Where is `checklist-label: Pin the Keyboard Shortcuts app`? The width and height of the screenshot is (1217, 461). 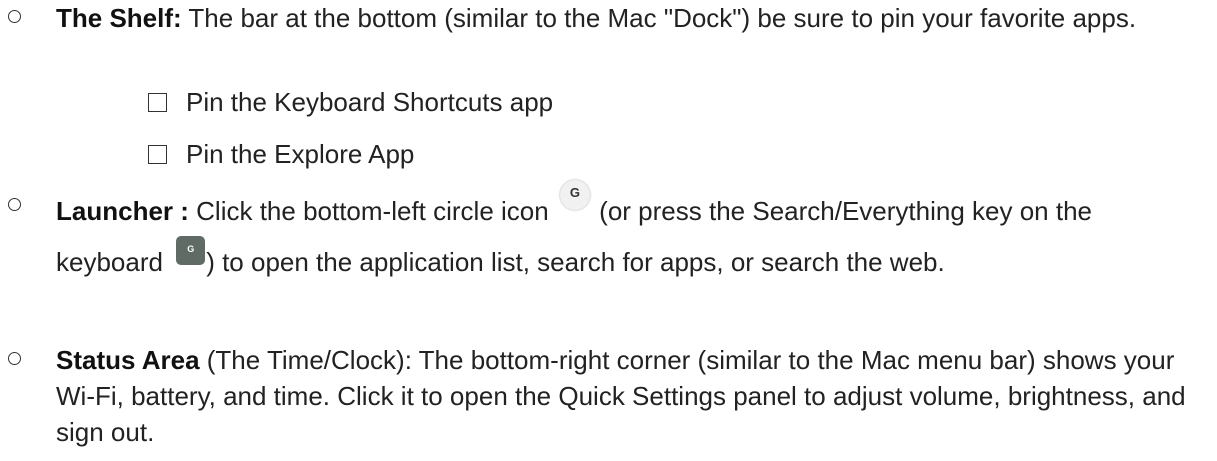
checklist-label: Pin the Keyboard Shortcuts app is located at coordinates (370, 102).